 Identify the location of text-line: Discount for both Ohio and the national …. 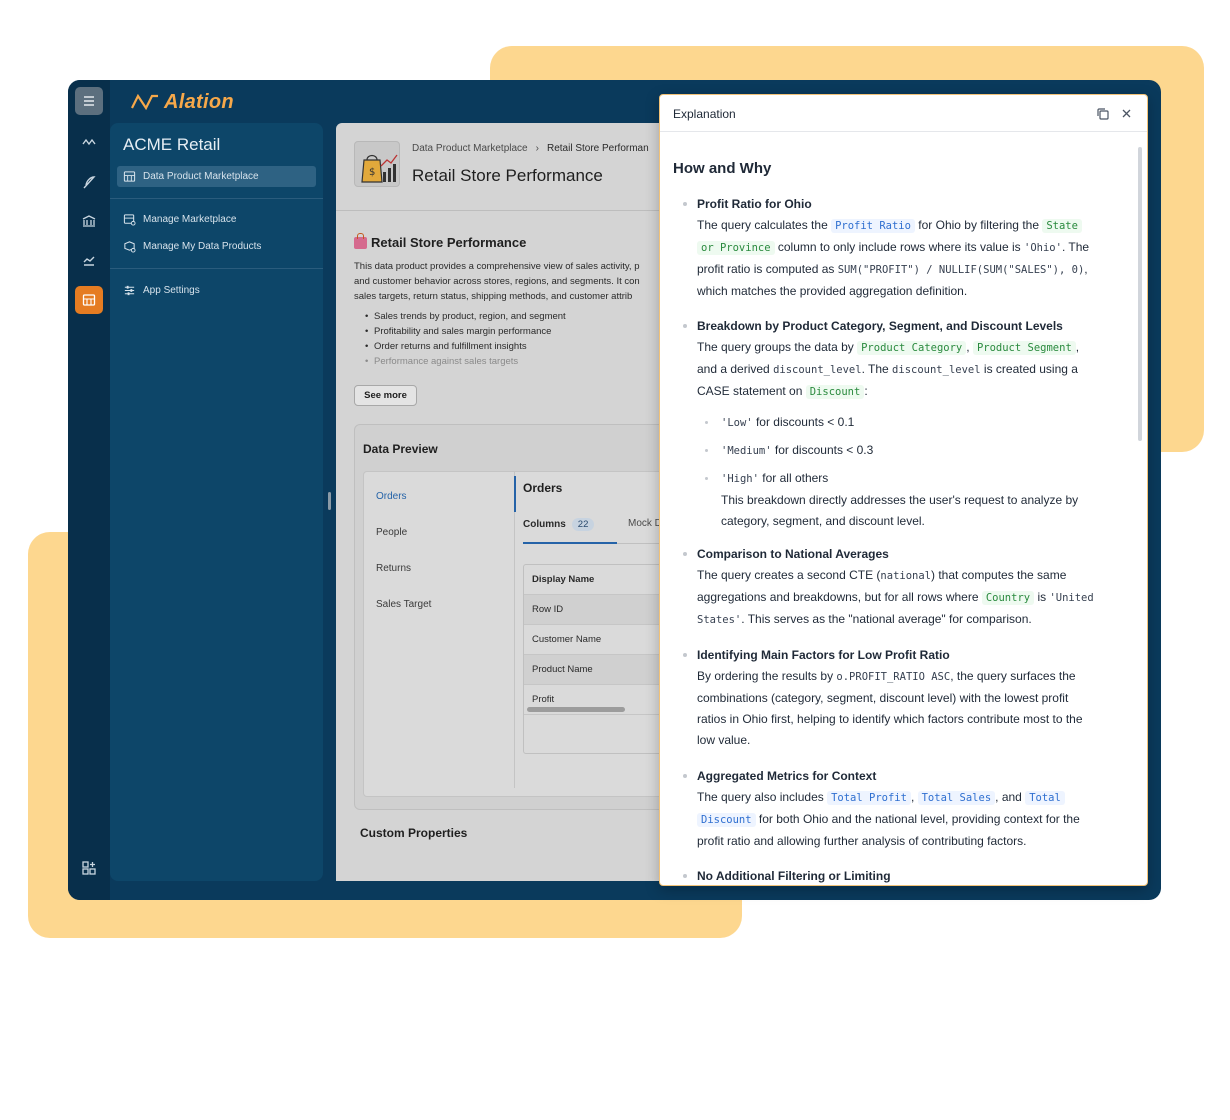
(913, 820).